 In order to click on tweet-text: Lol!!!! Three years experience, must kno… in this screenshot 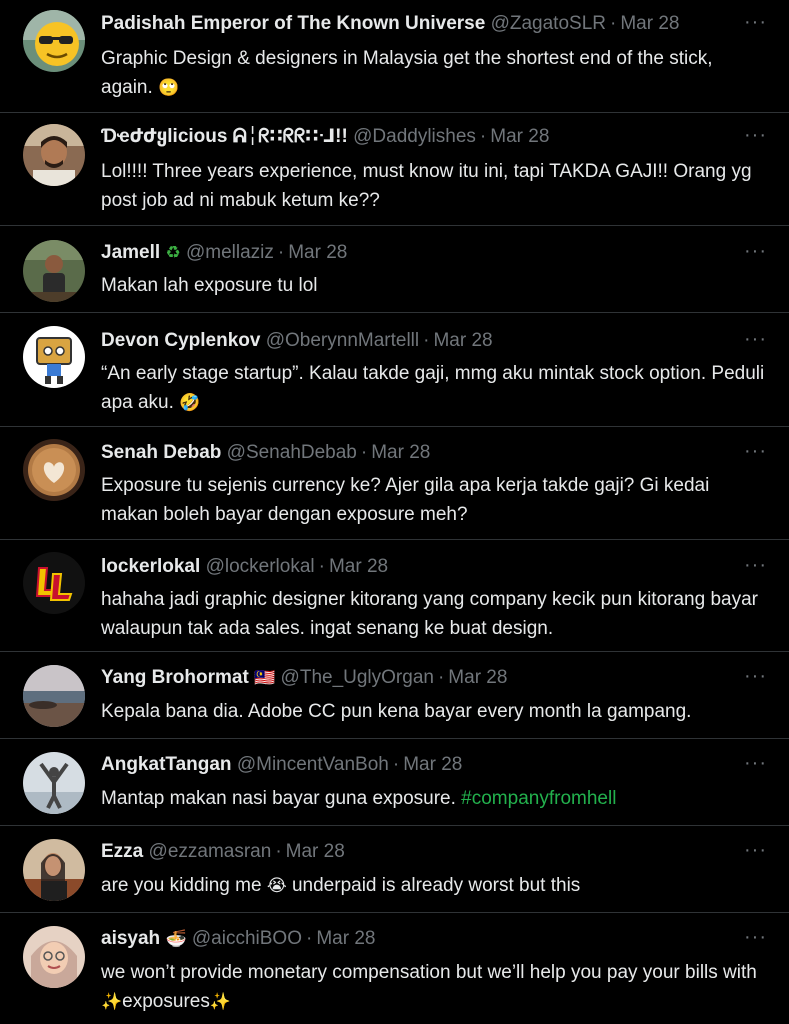, I will do `click(435, 186)`.